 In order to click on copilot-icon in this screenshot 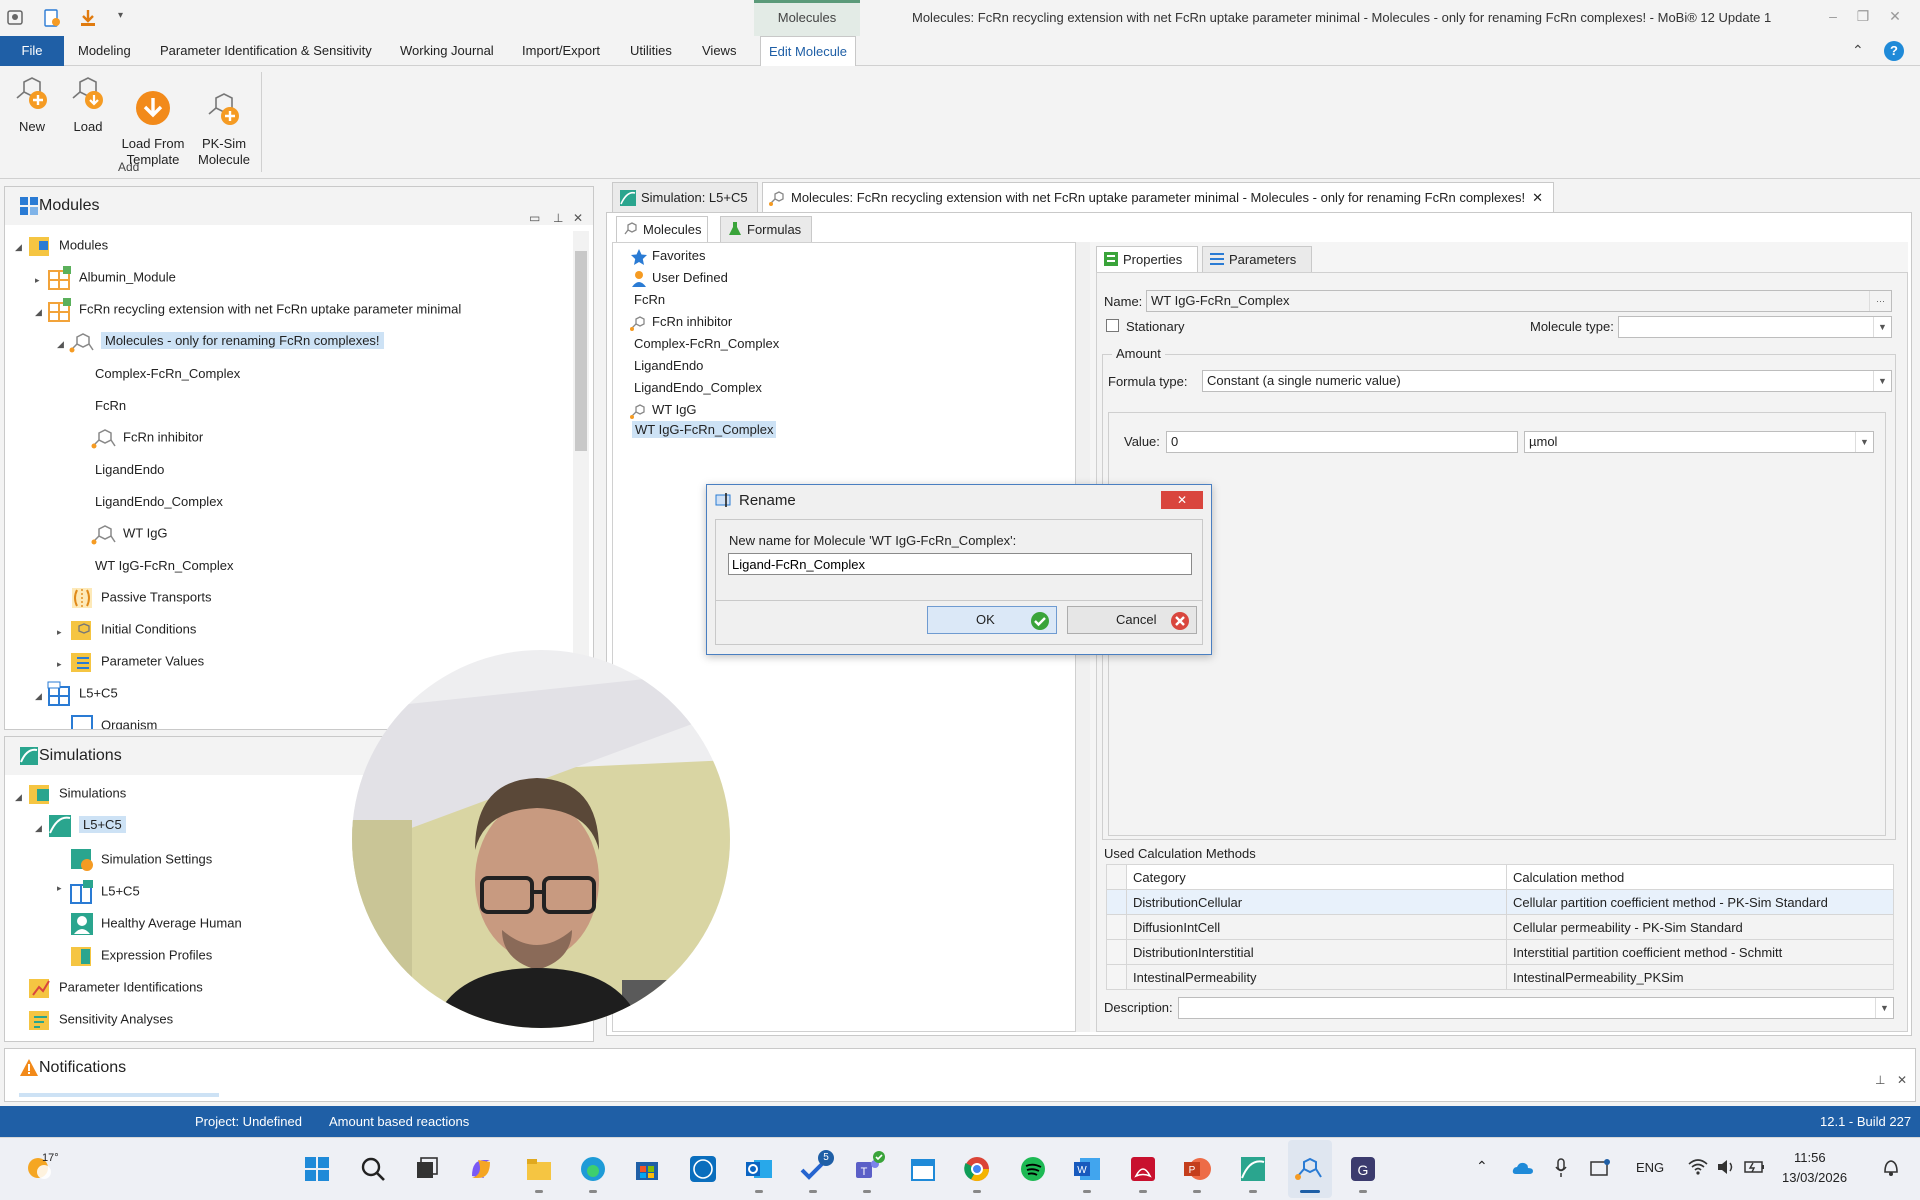, I will do `click(481, 1169)`.